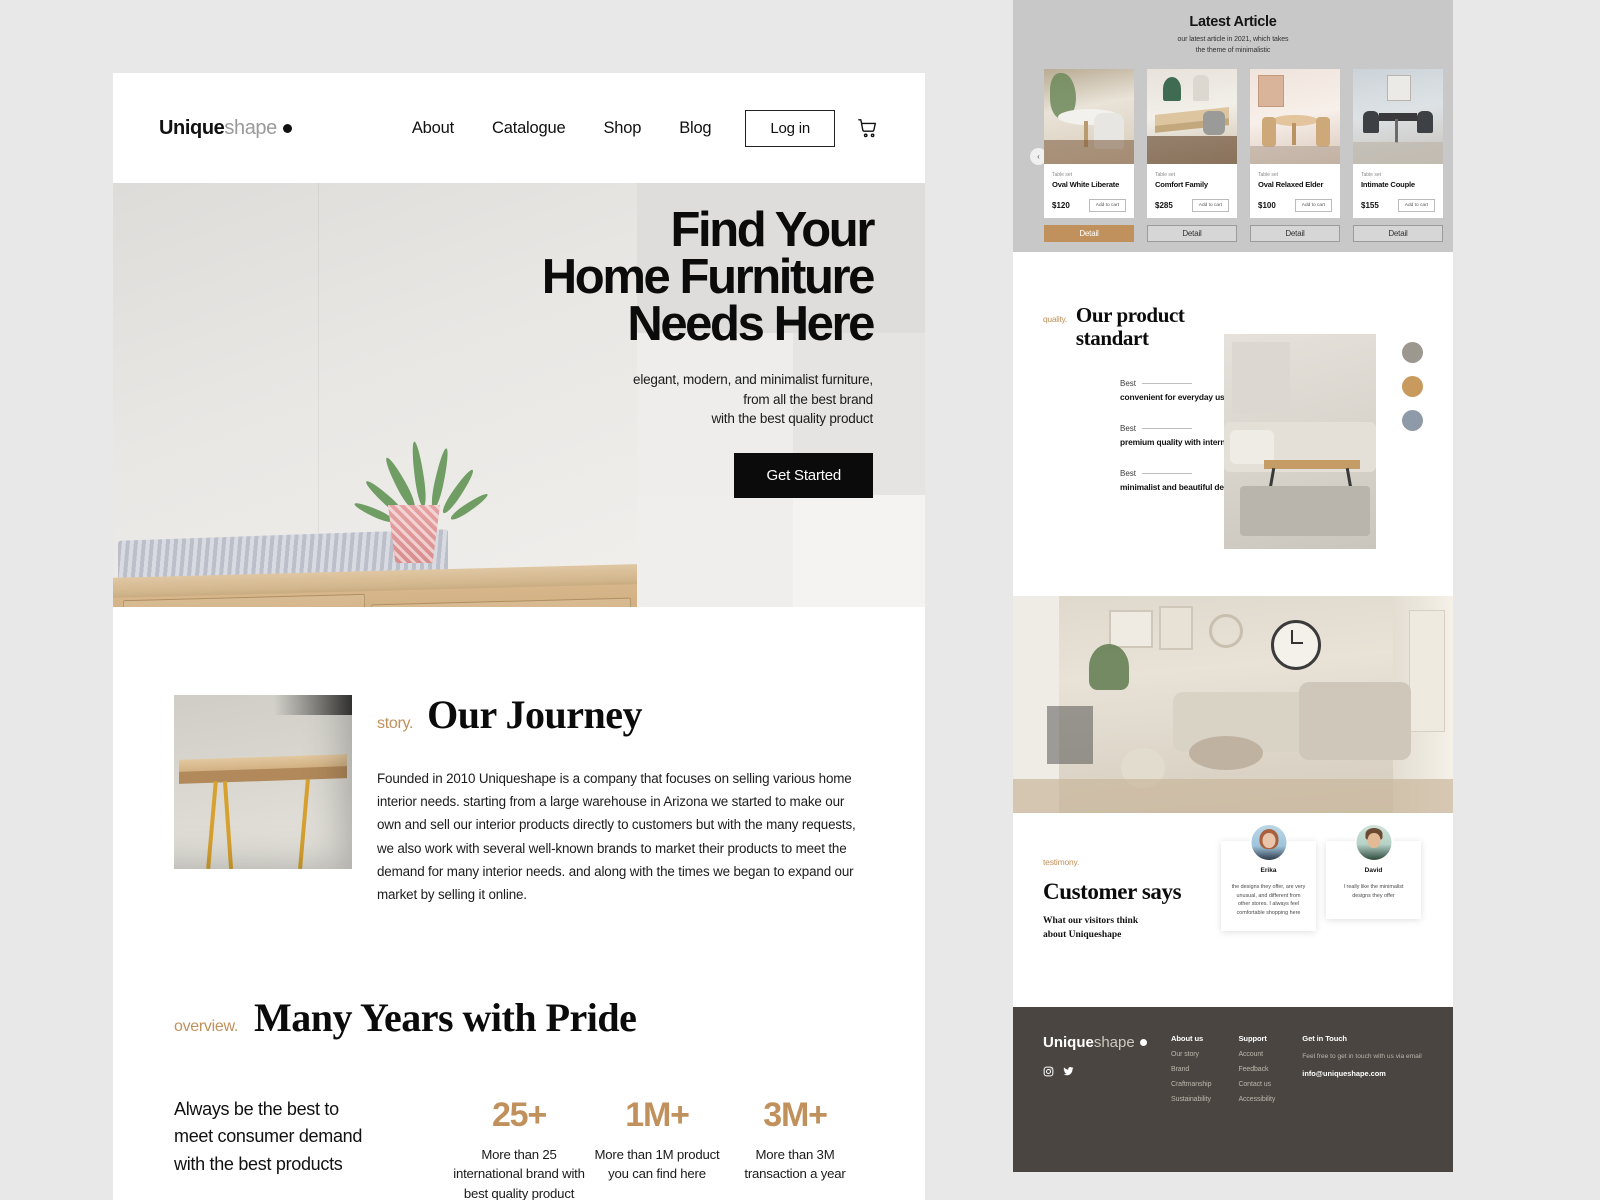  What do you see at coordinates (808, 399) in the screenshot?
I see `hero-sub-line-2: from all the best brand` at bounding box center [808, 399].